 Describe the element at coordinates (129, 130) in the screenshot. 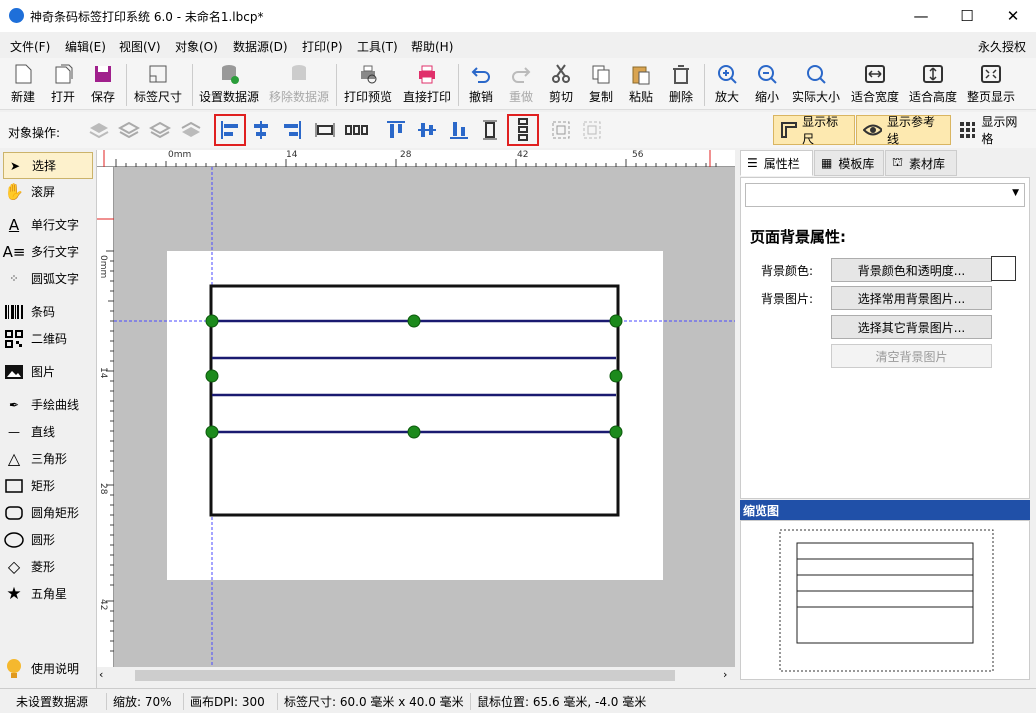

I see `bring-forward-icon` at that location.